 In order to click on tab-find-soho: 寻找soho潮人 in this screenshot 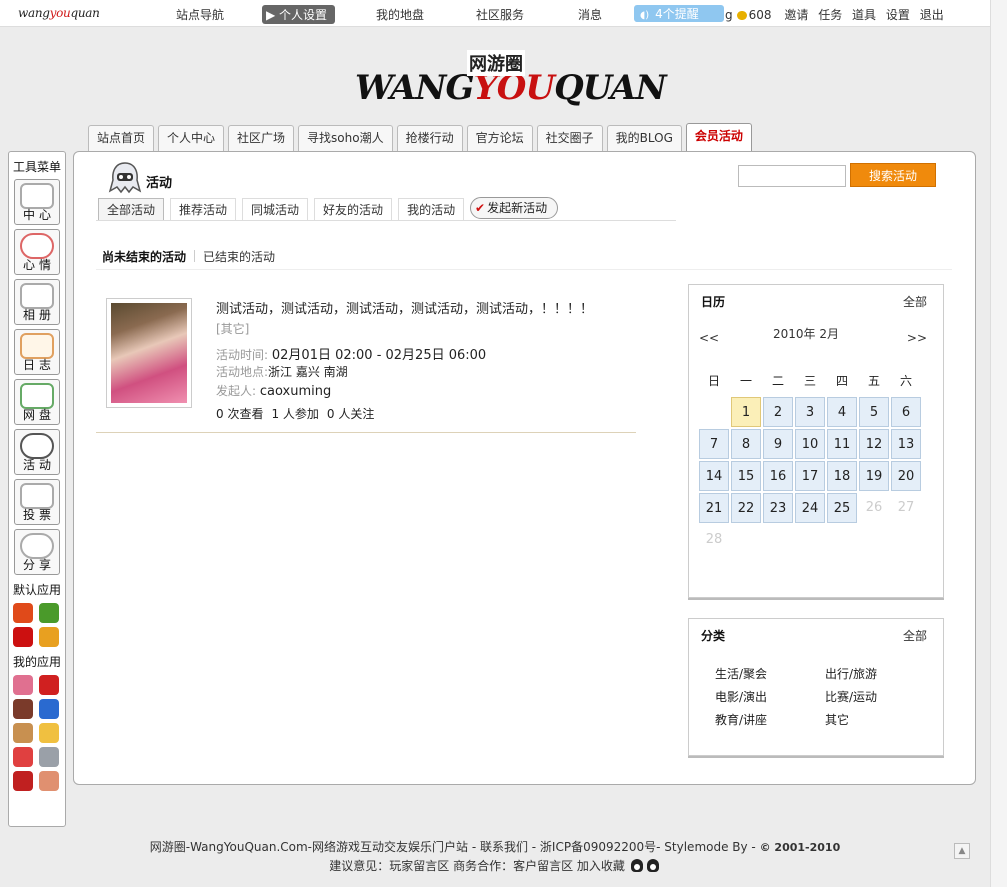, I will do `click(345, 138)`.